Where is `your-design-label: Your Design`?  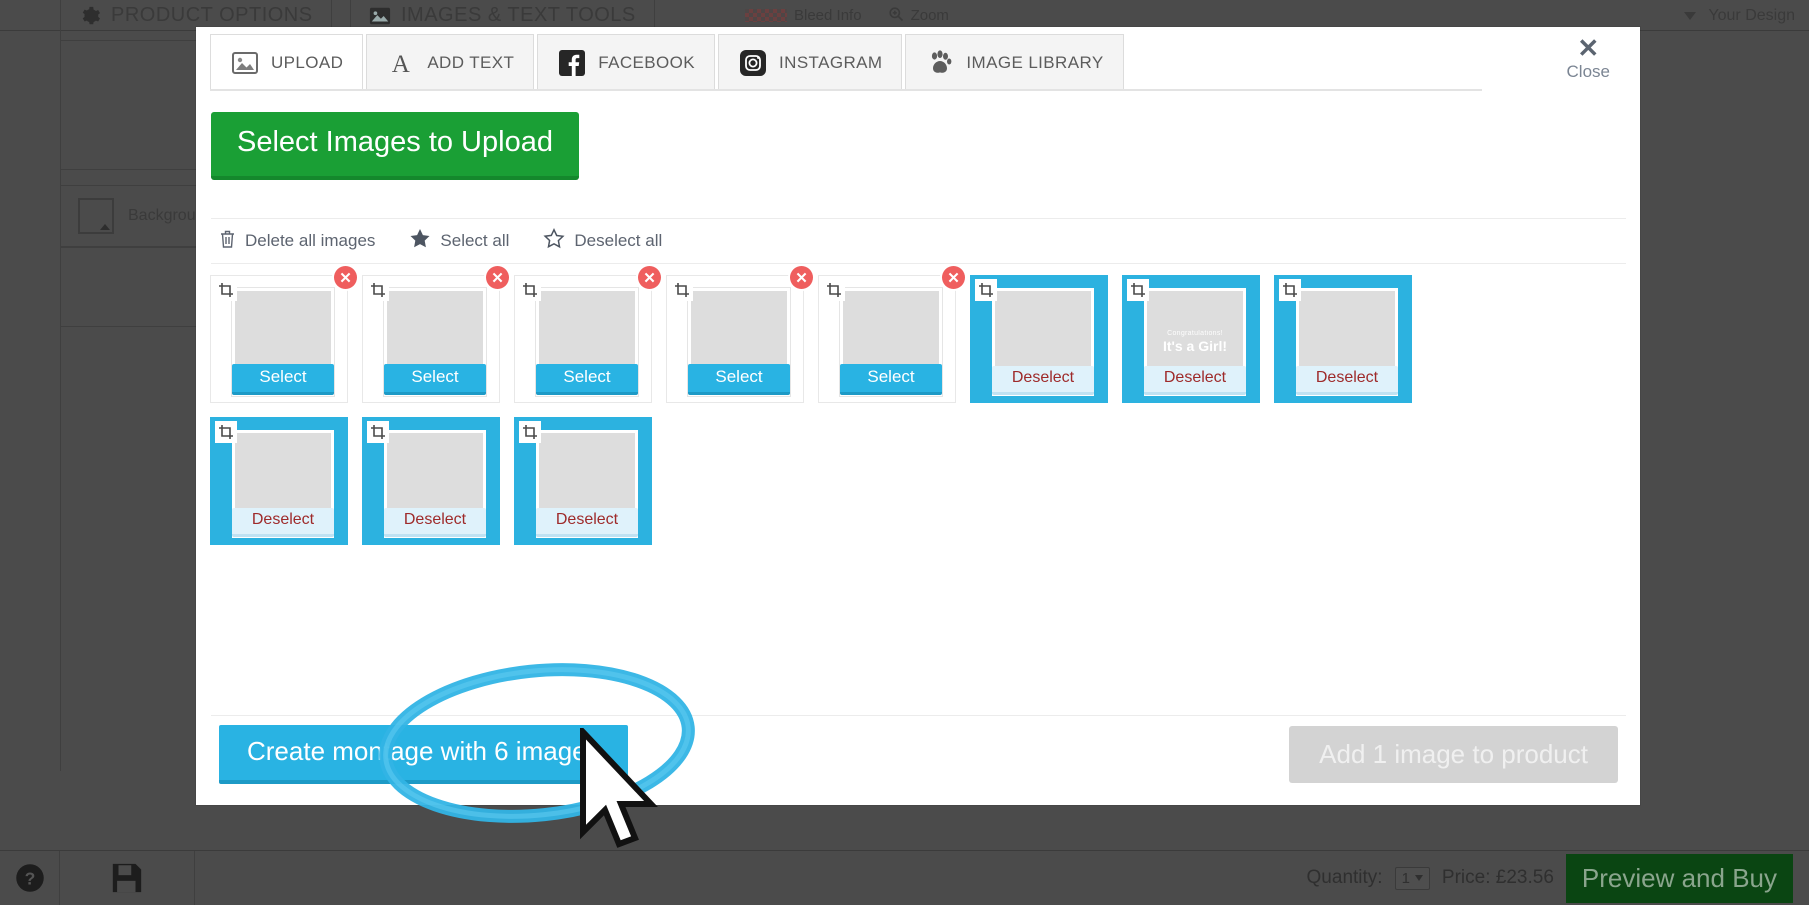
your-design-label: Your Design is located at coordinates (1751, 15).